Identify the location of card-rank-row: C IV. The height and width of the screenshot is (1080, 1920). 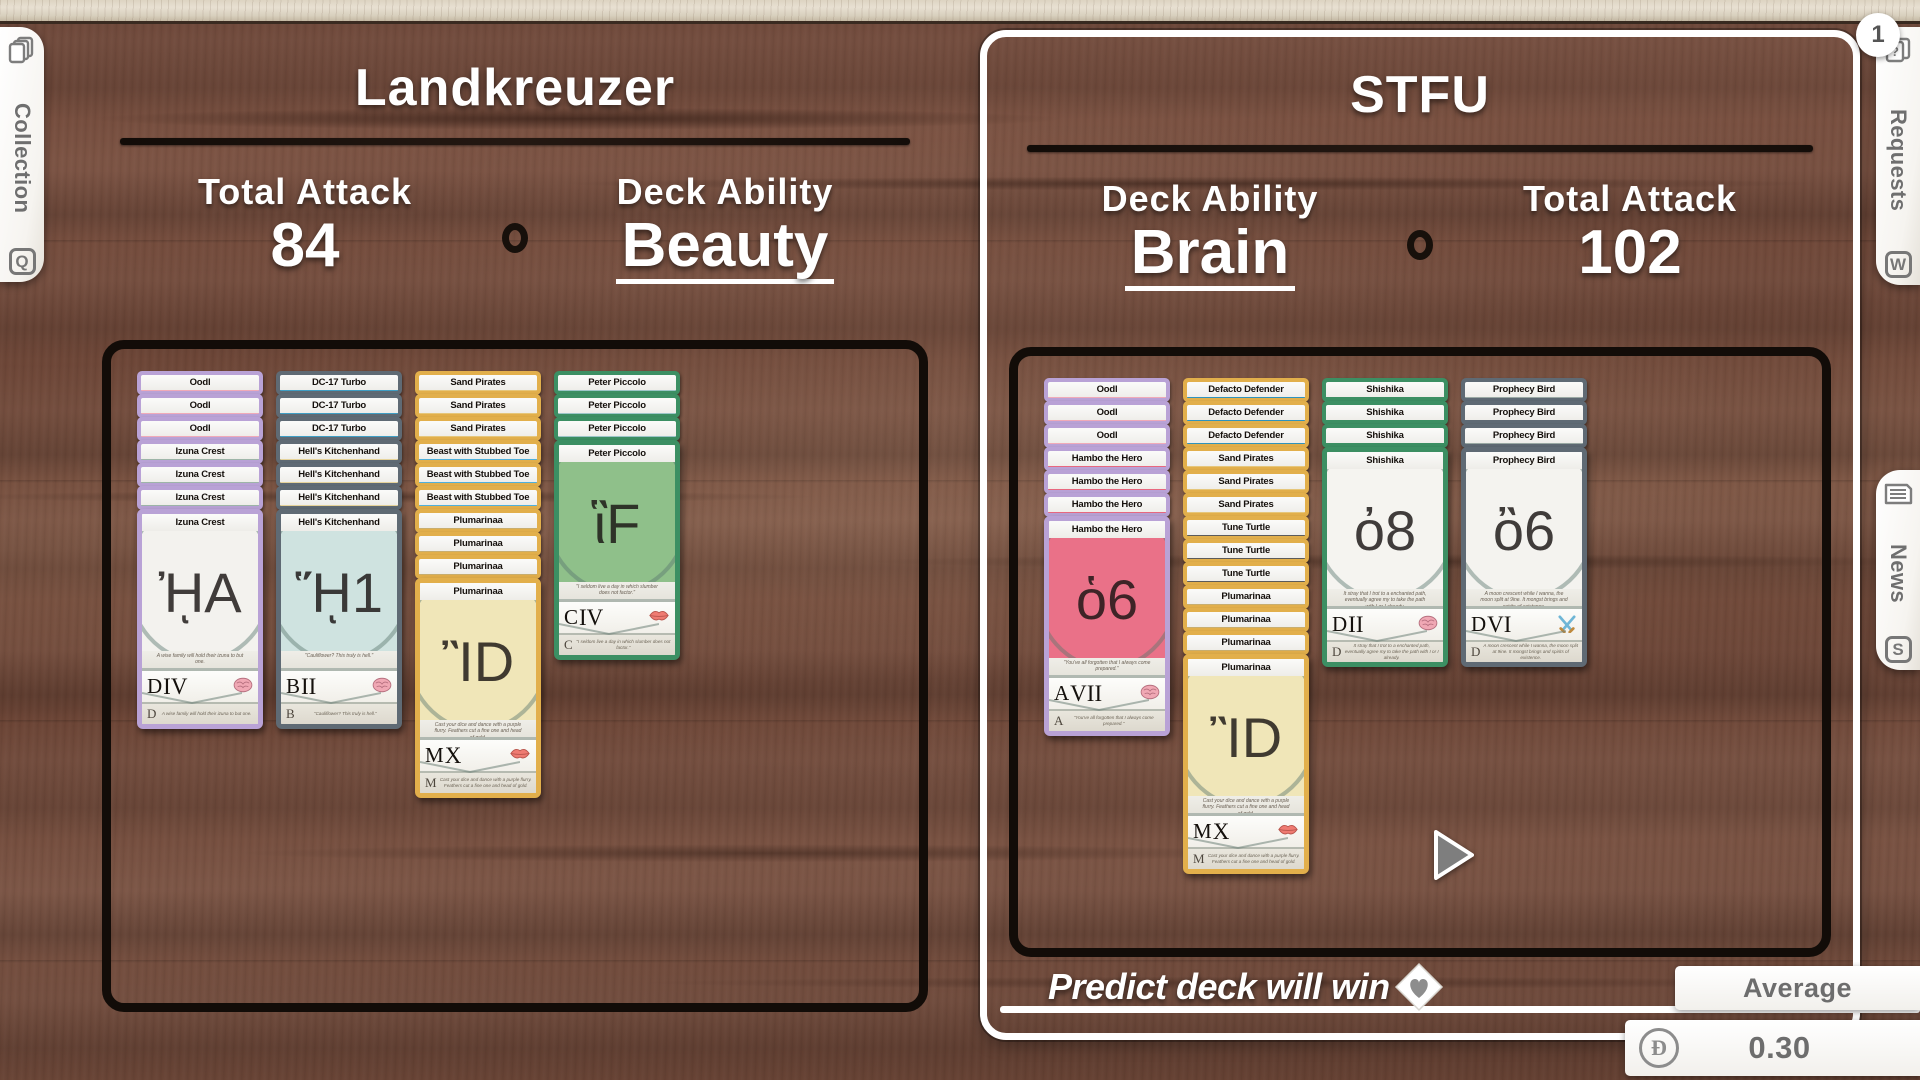
(617, 617).